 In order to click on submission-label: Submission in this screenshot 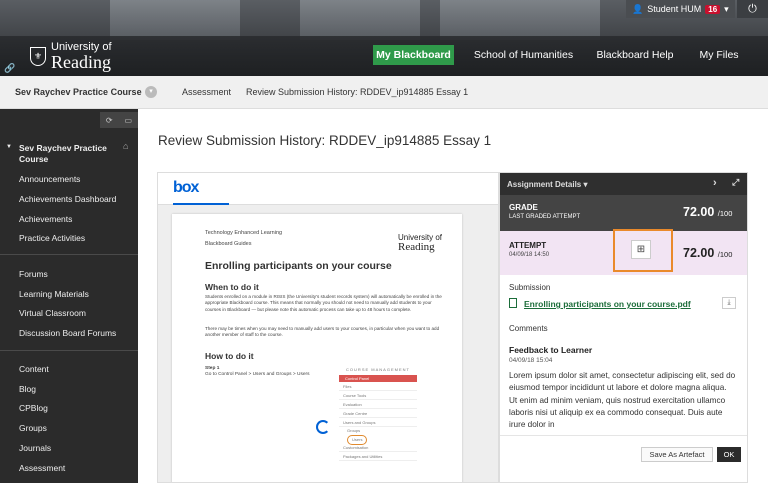, I will do `click(530, 287)`.